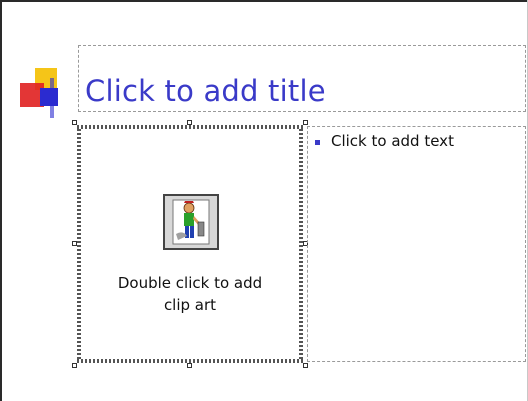 The image size is (528, 401). Describe the element at coordinates (39, 93) in the screenshot. I see `office-logo-icon` at that location.